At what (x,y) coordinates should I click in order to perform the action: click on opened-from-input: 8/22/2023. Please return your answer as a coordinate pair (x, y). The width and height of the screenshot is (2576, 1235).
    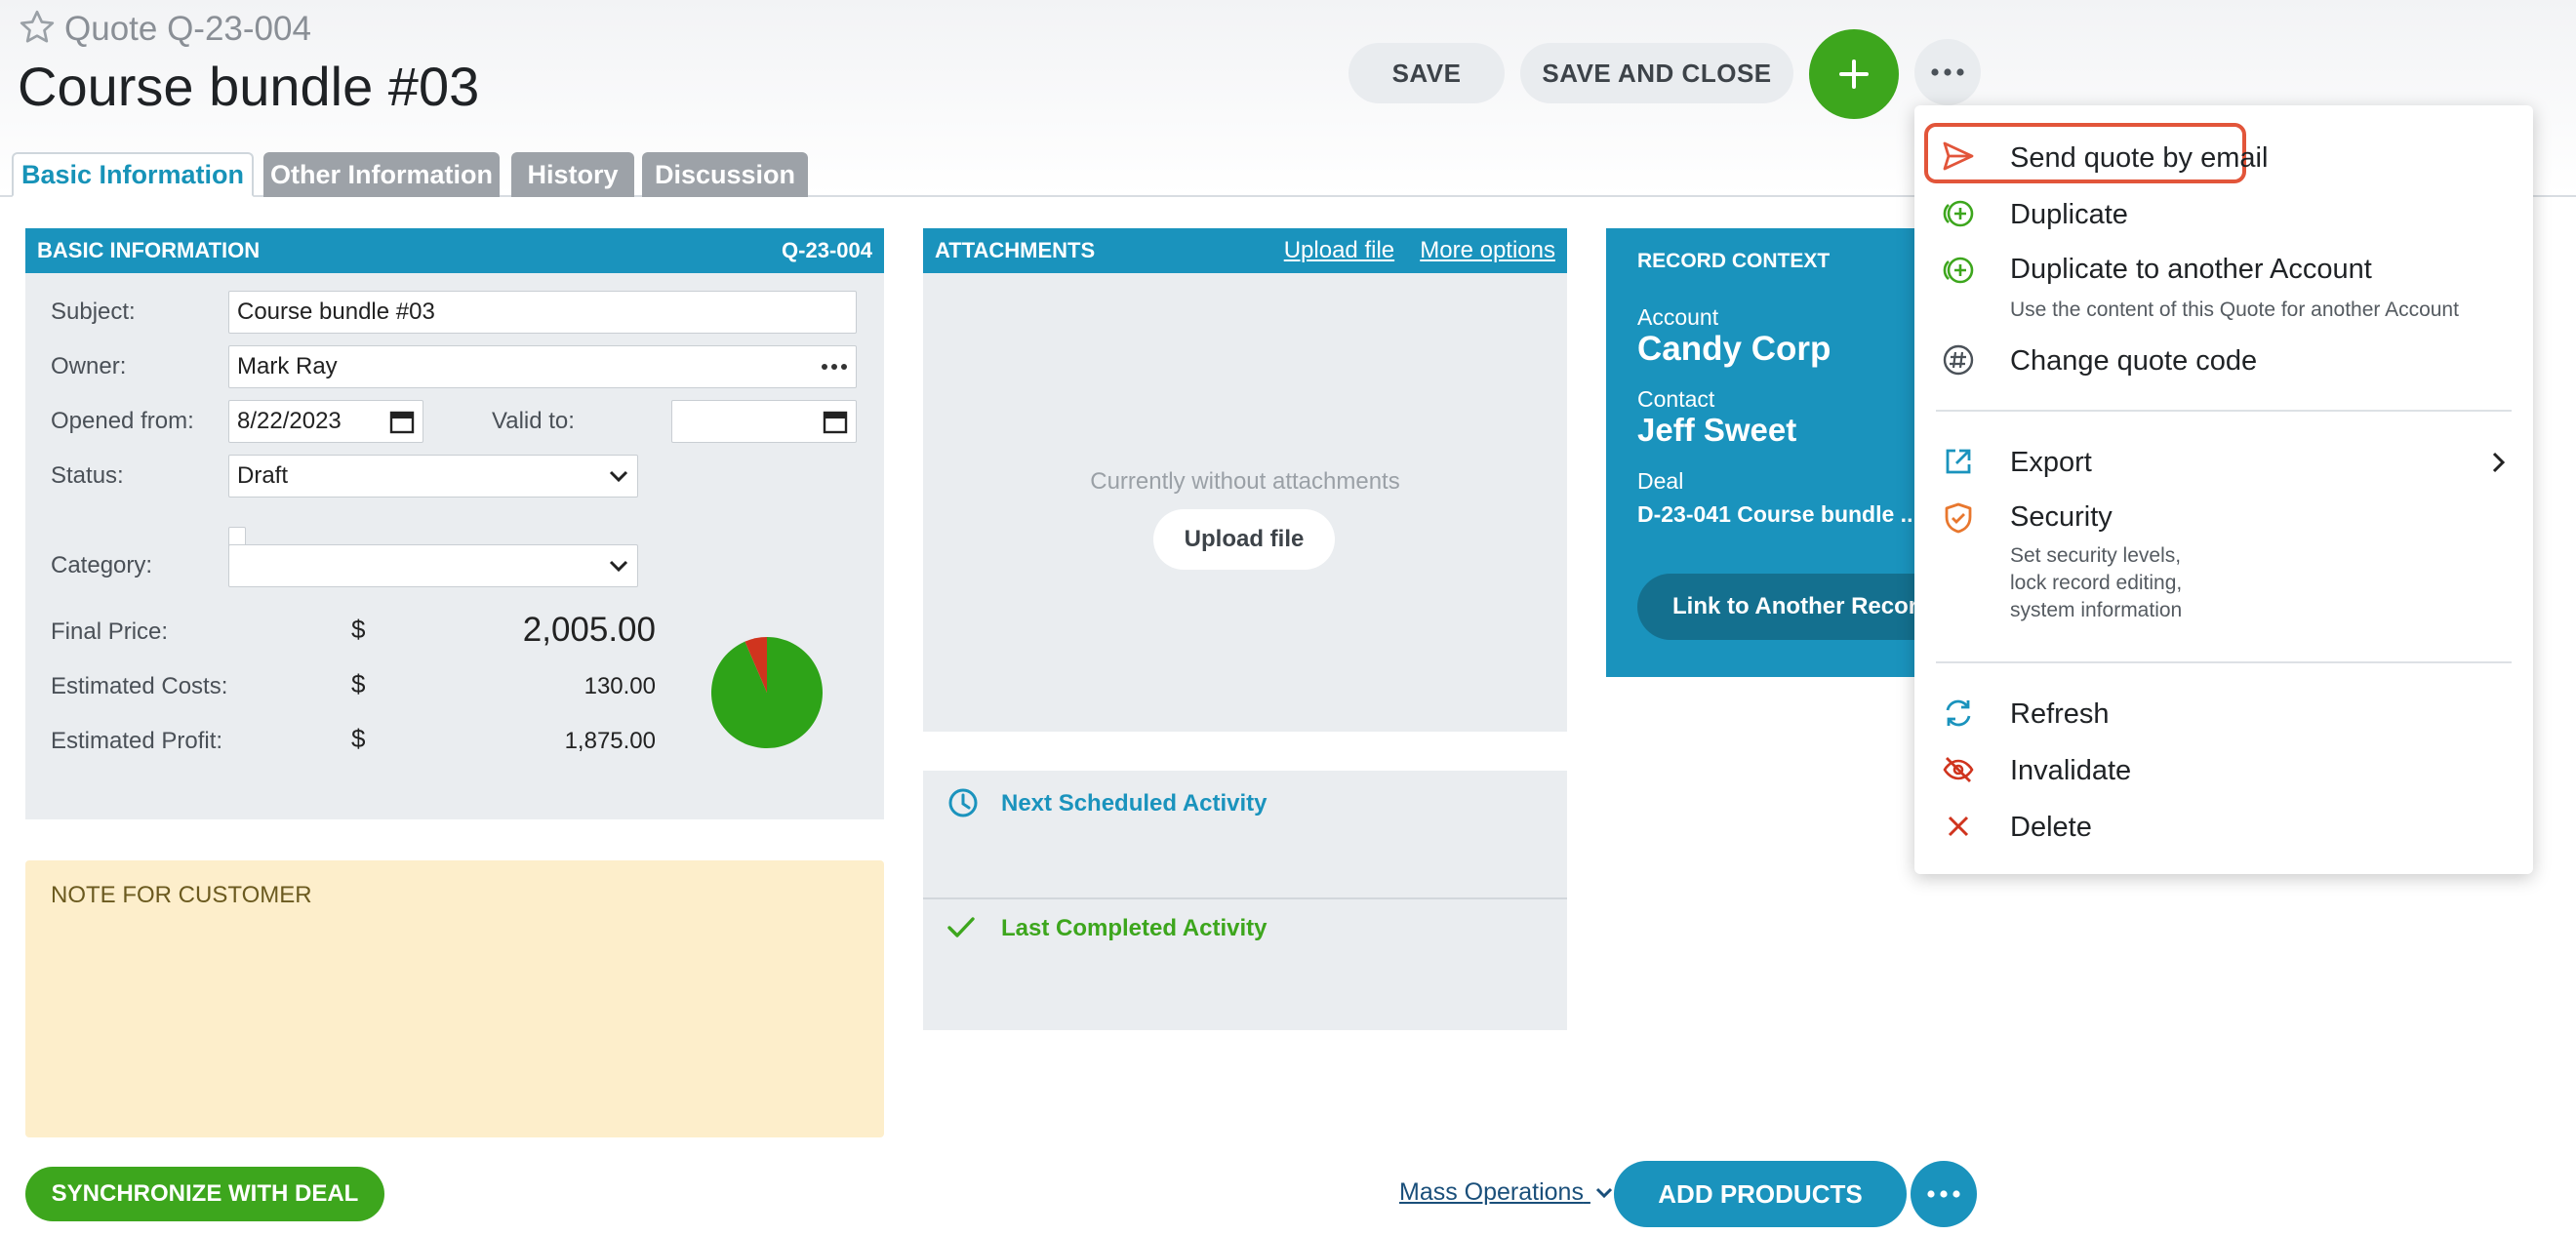
    Looking at the image, I should click on (325, 421).